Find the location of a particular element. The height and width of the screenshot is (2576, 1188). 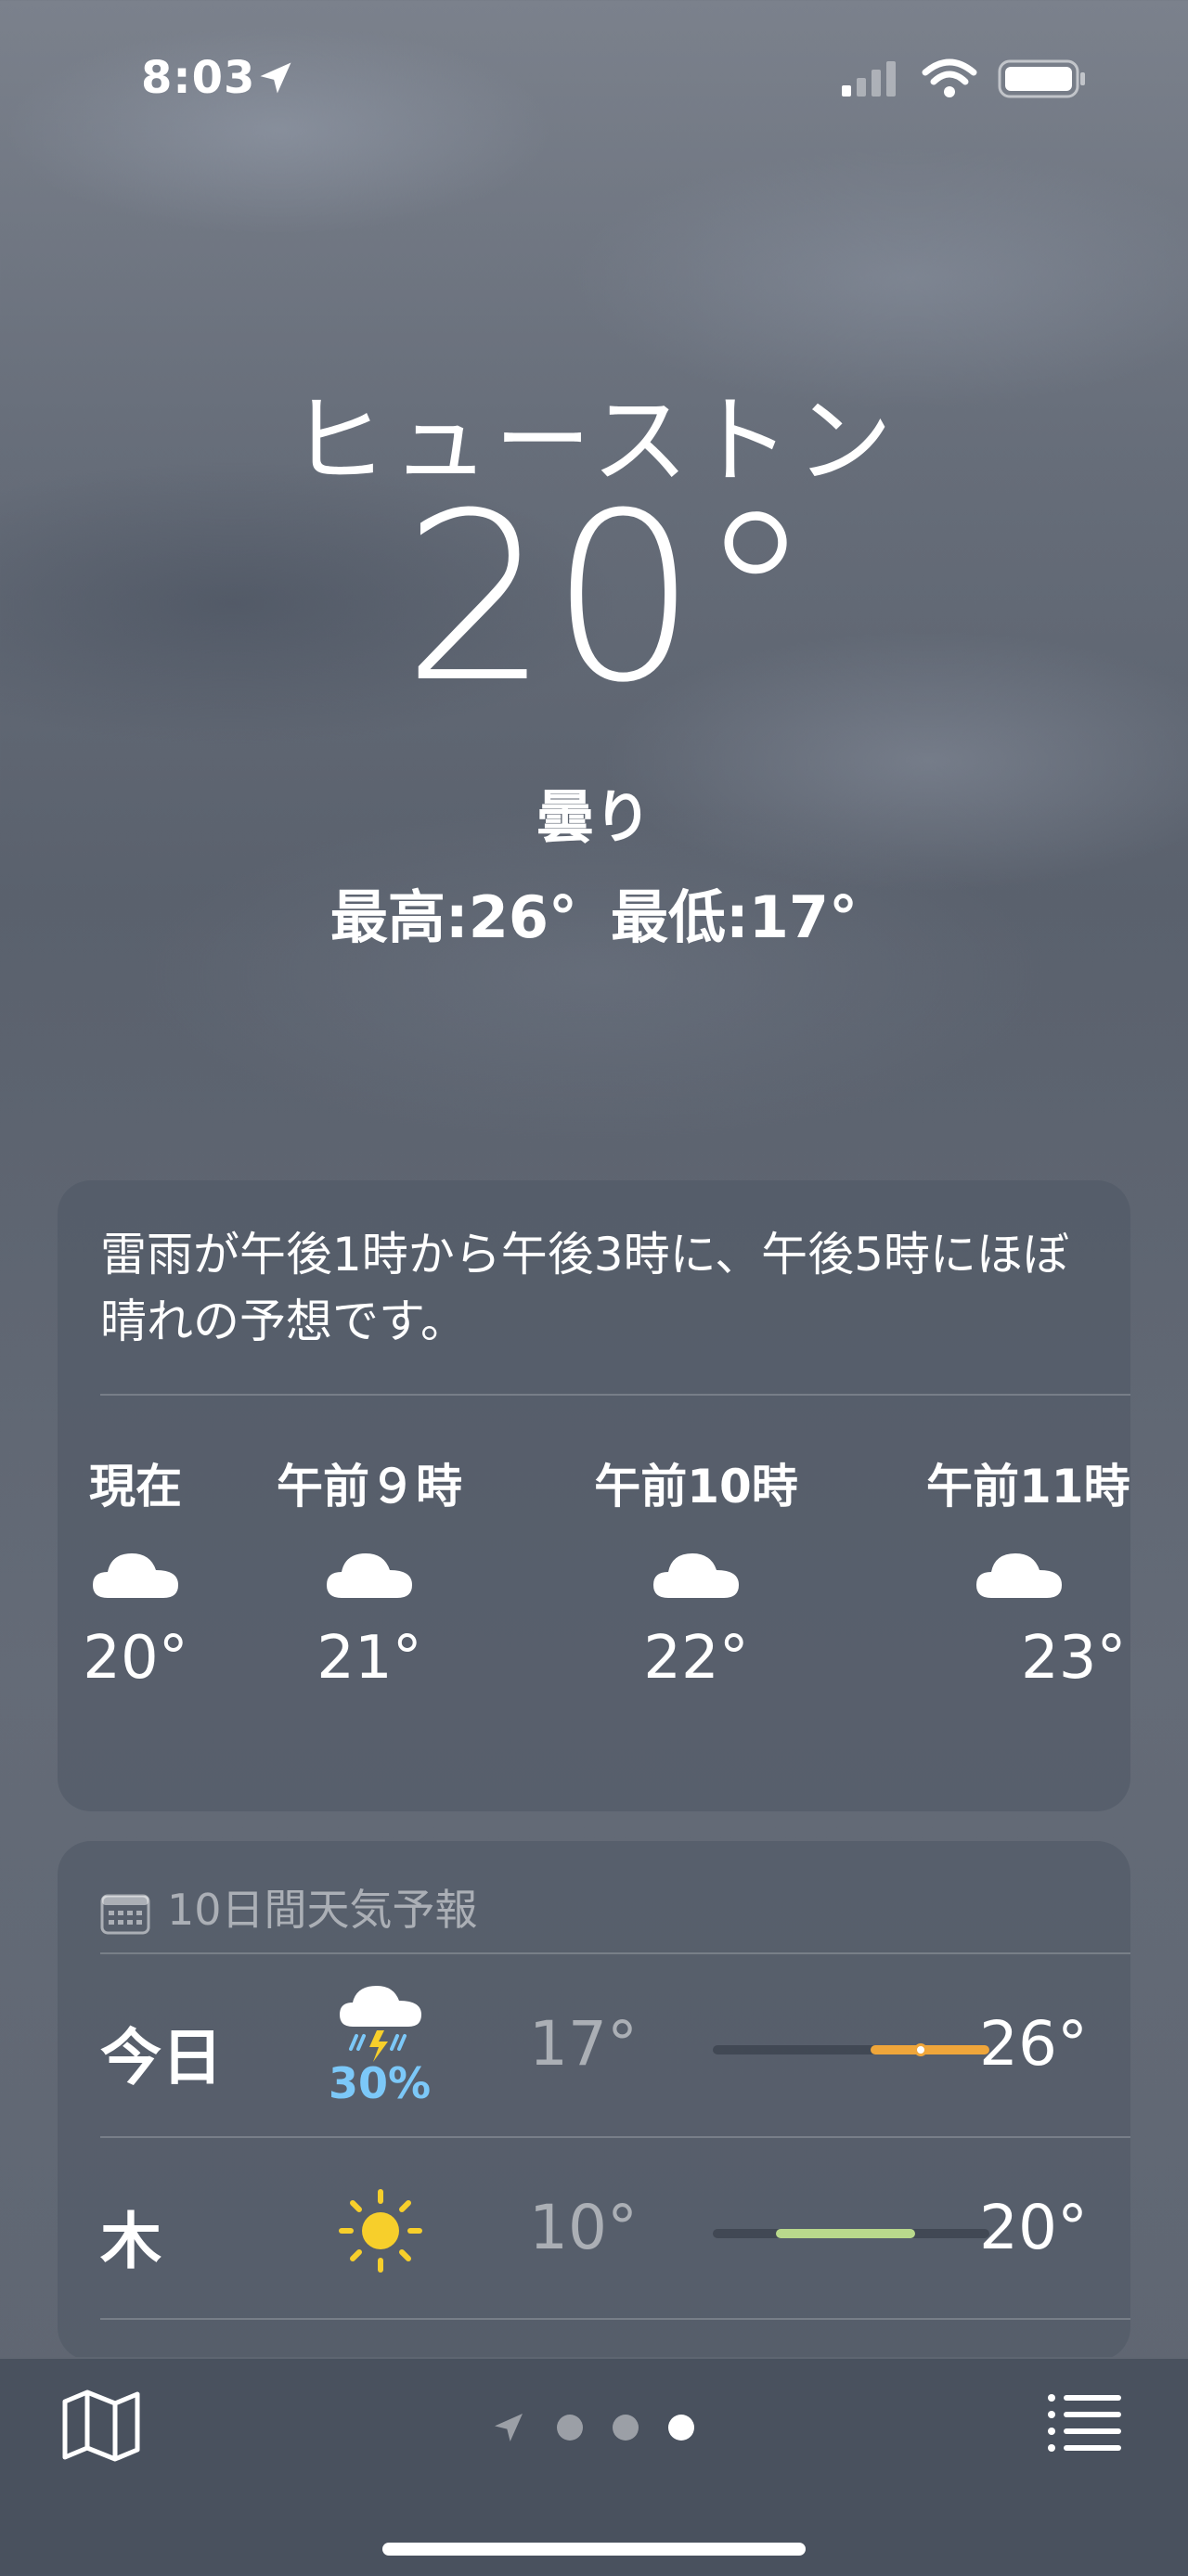

hour-temp: 20° is located at coordinates (135, 1659).